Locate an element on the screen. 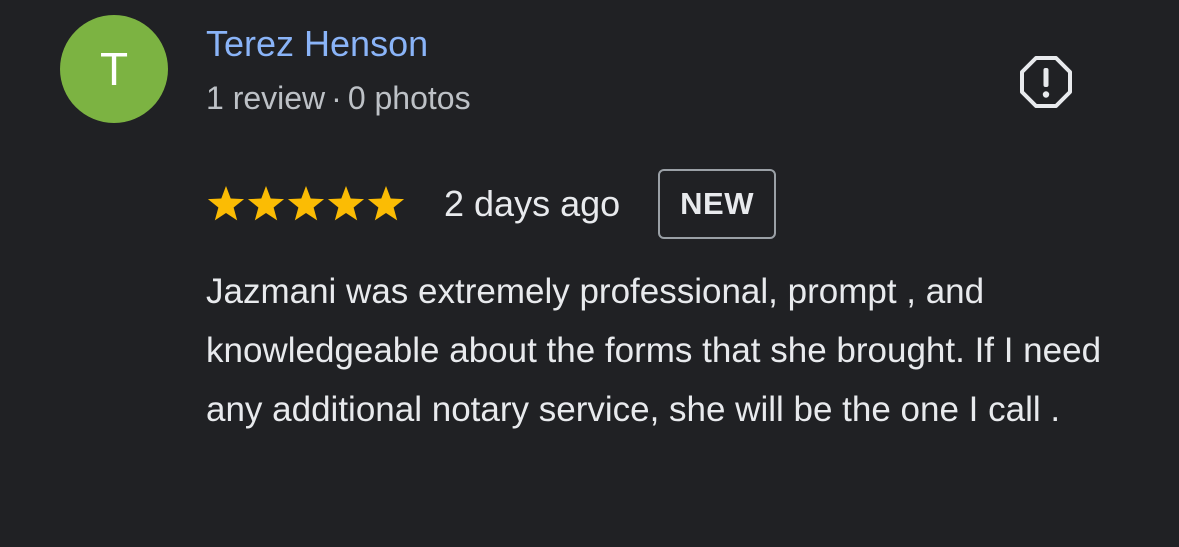 The width and height of the screenshot is (1179, 547). rating-row: 2 days ago NEW is located at coordinates (491, 204).